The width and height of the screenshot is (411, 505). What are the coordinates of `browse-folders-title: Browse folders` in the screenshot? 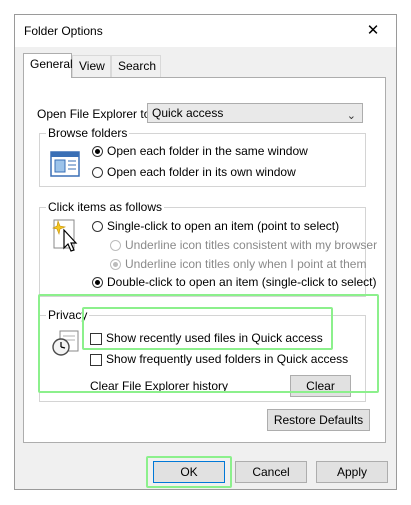 It's located at (88, 133).